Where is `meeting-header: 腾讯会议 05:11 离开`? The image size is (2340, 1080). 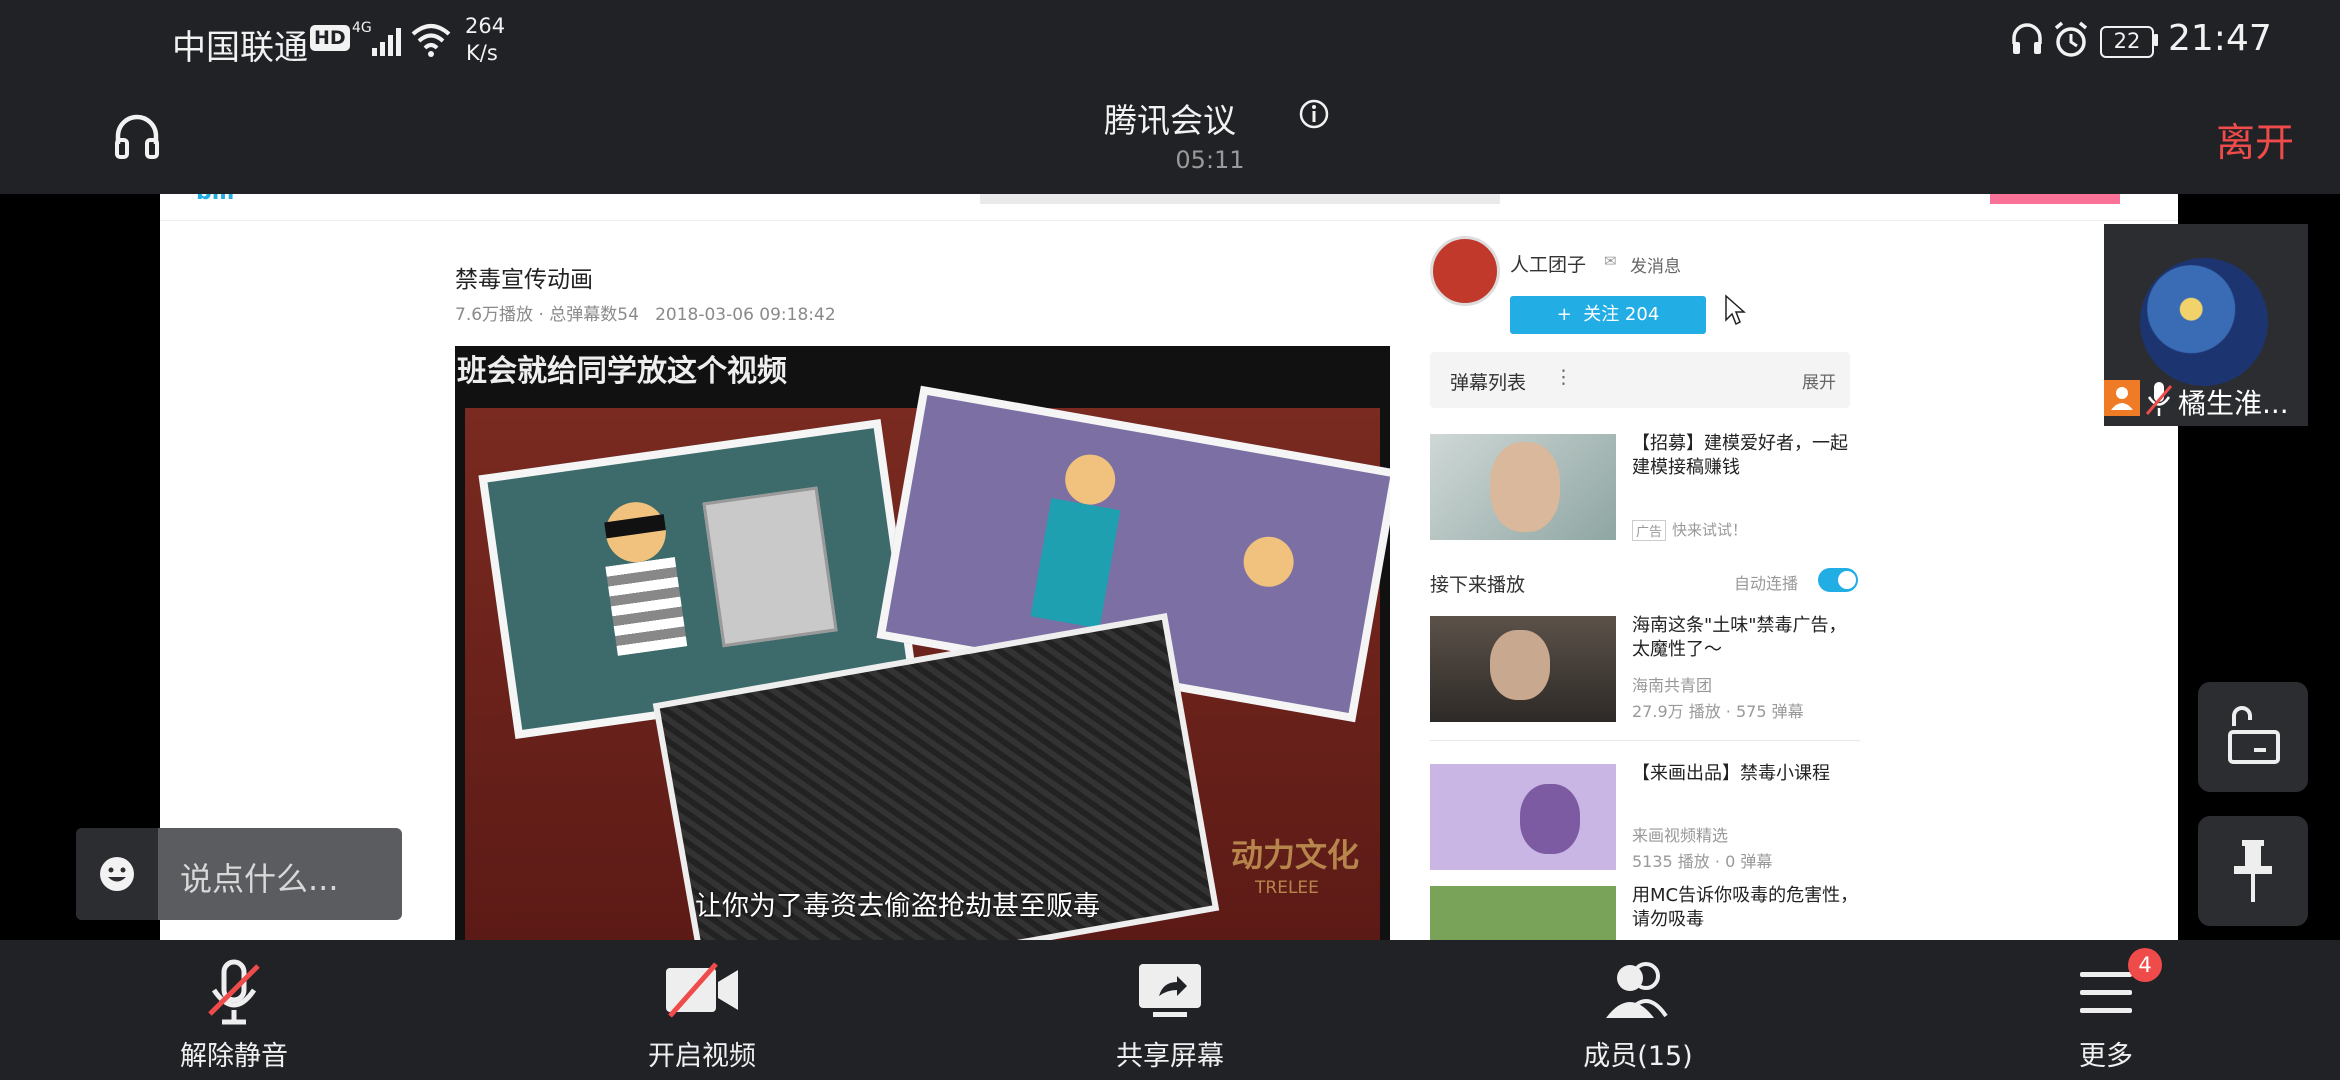
meeting-header: 腾讯会议 05:11 离开 is located at coordinates (1170, 138).